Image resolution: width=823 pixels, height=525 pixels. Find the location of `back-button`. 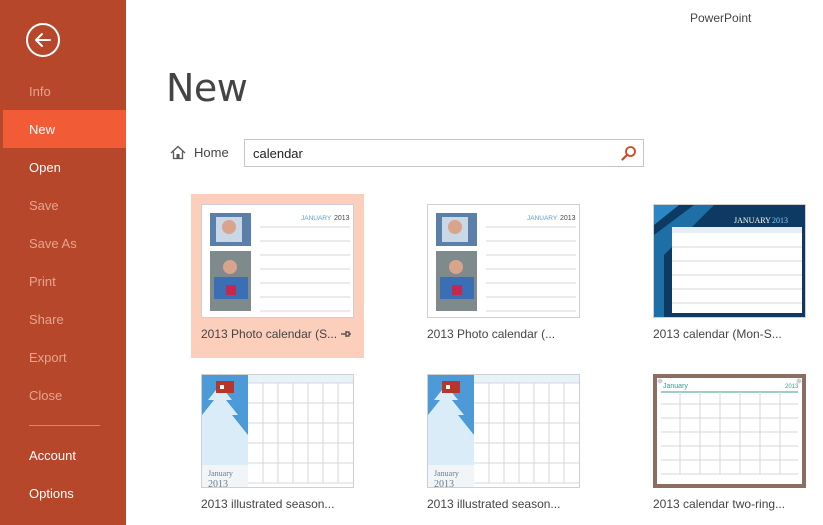

back-button is located at coordinates (43, 40).